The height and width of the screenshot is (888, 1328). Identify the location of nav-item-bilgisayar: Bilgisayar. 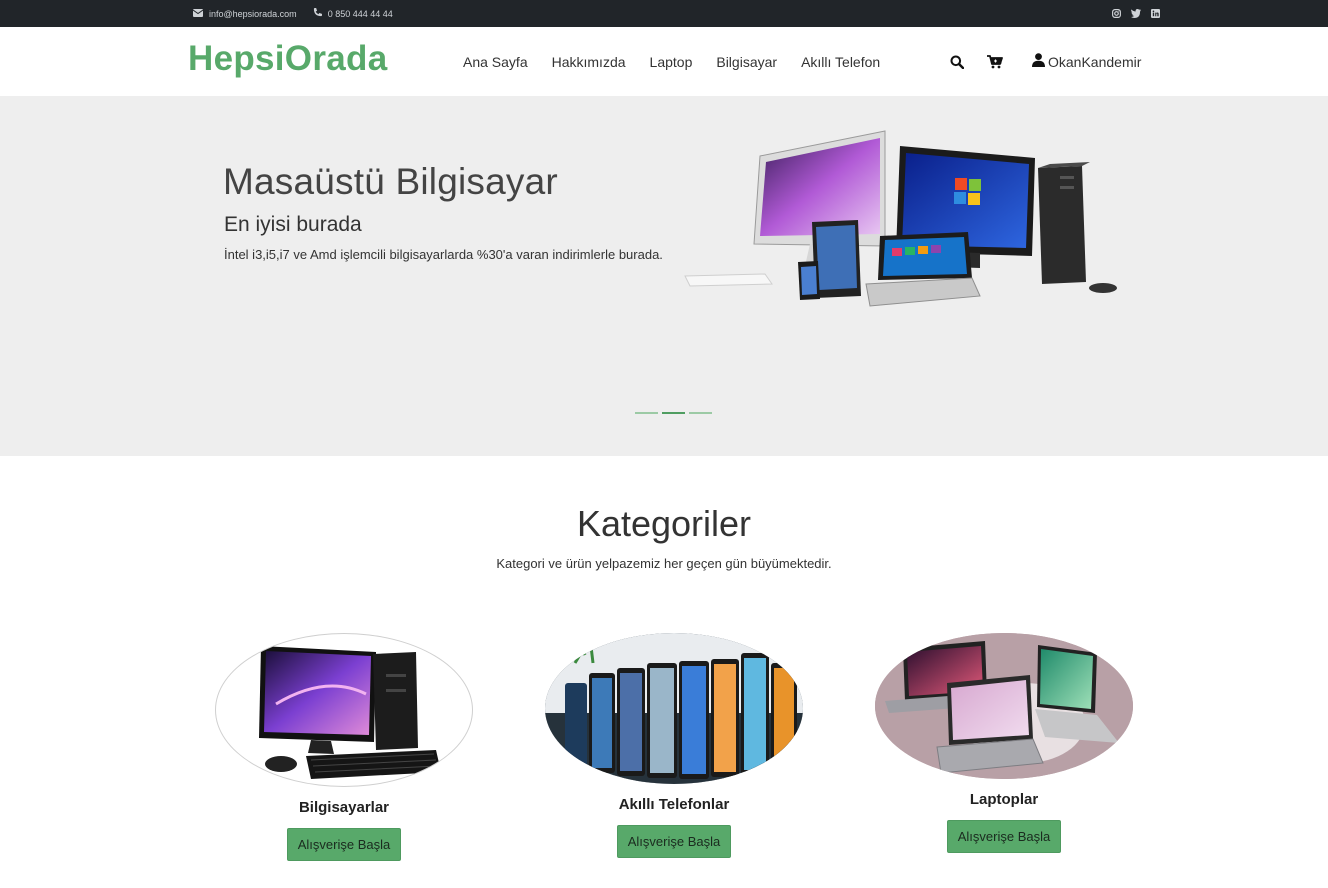
(746, 62).